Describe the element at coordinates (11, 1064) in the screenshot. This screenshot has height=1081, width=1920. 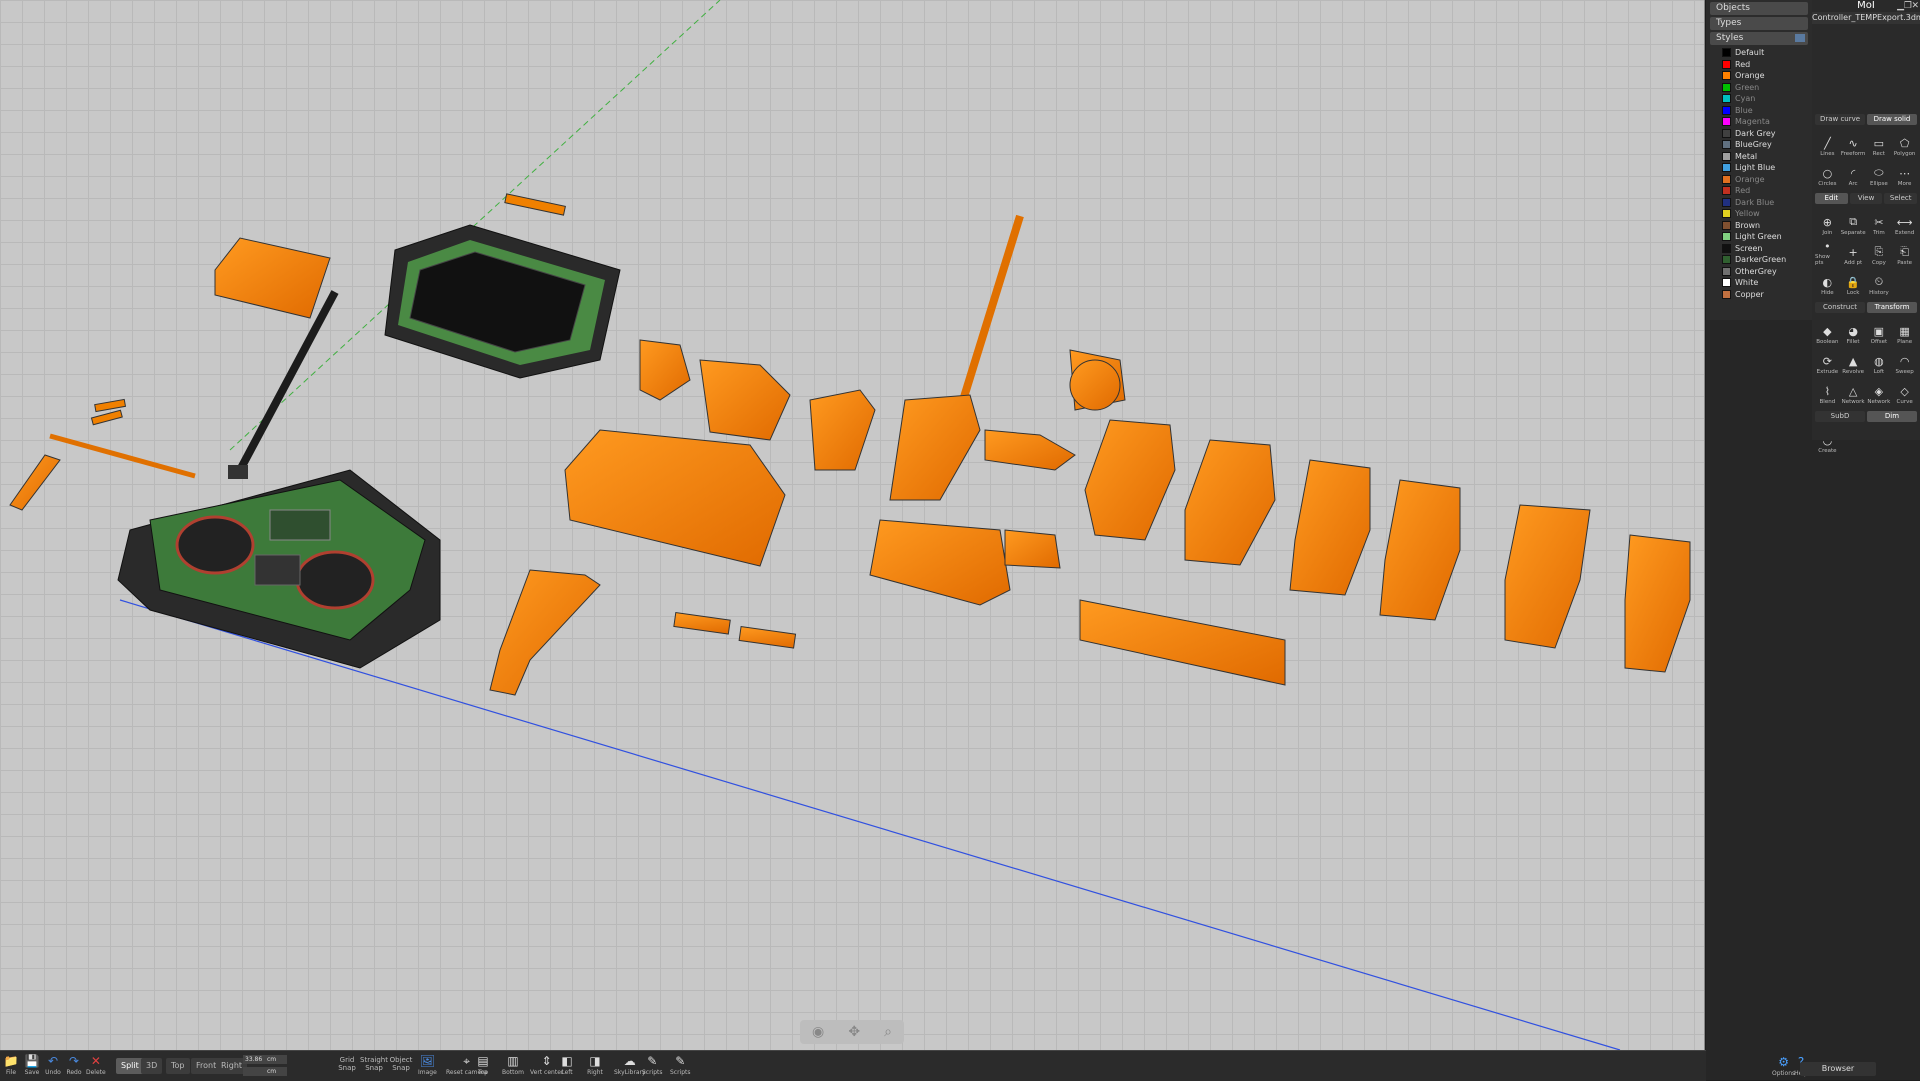
I see `bottom-tool-file: 📁 File` at that location.